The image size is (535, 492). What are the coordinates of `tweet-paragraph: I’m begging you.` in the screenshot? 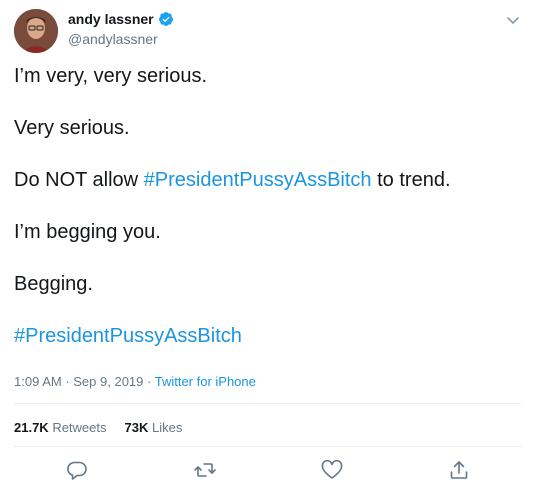 It's located at (87, 232).